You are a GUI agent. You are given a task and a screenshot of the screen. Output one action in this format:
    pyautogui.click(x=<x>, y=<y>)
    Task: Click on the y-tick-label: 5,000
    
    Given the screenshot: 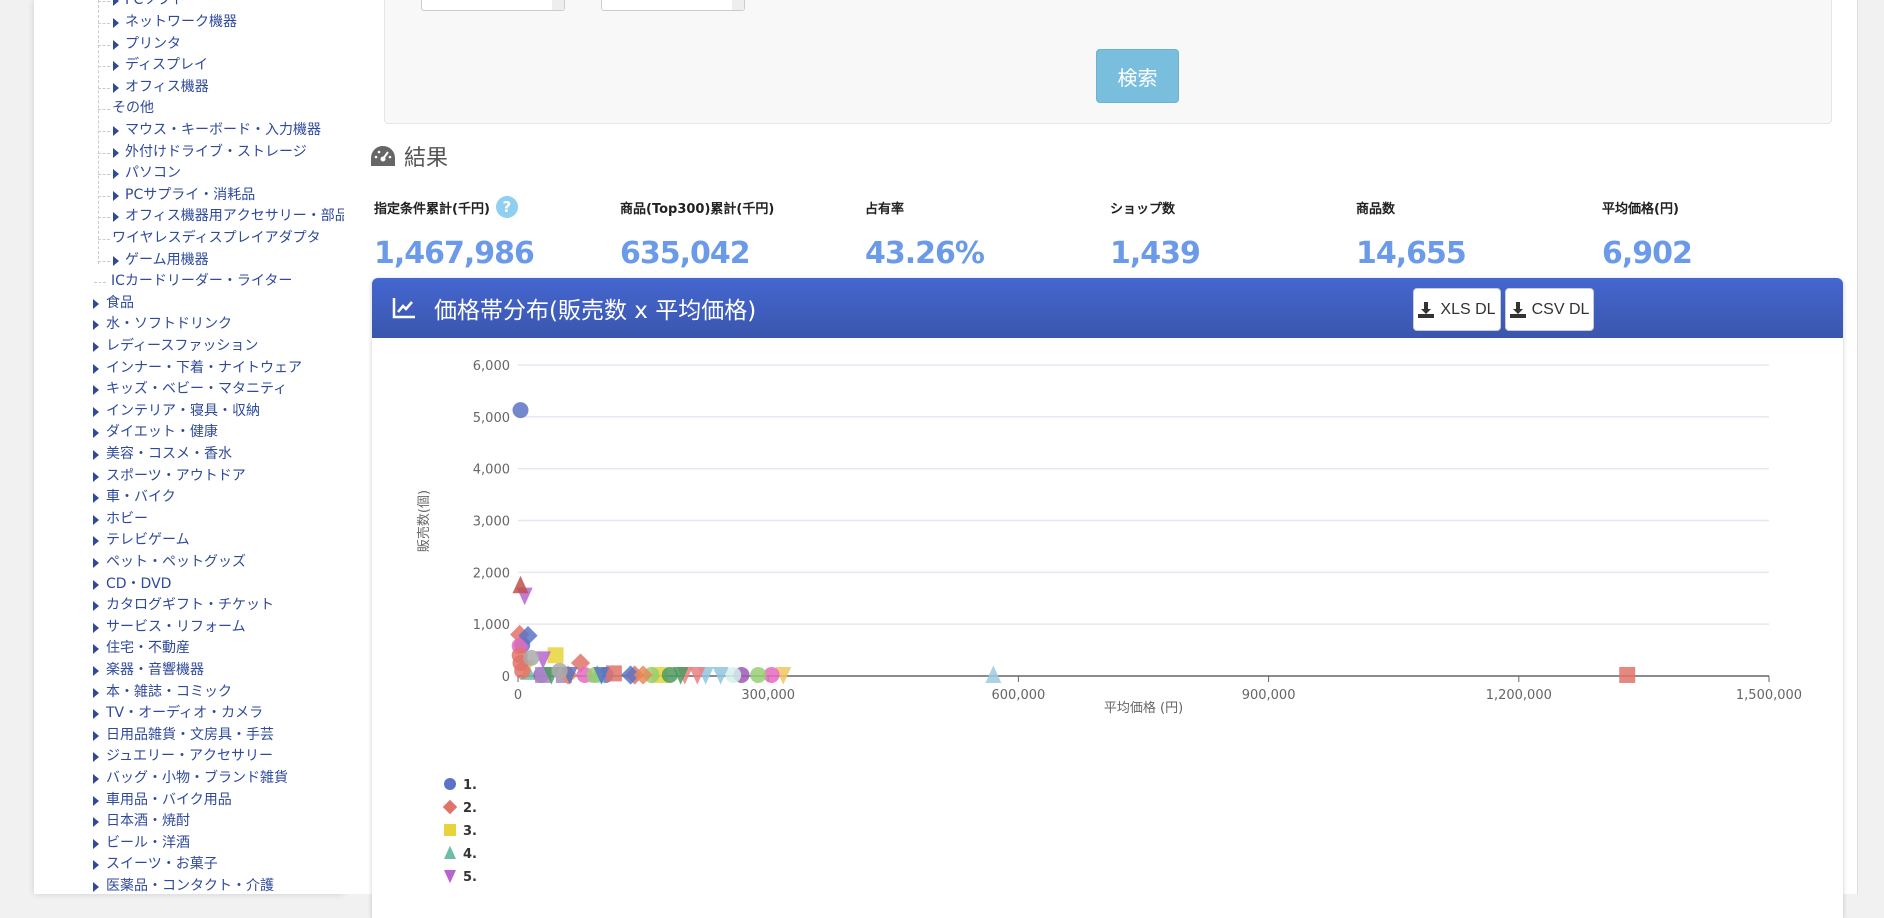 What is the action you would take?
    pyautogui.click(x=491, y=418)
    